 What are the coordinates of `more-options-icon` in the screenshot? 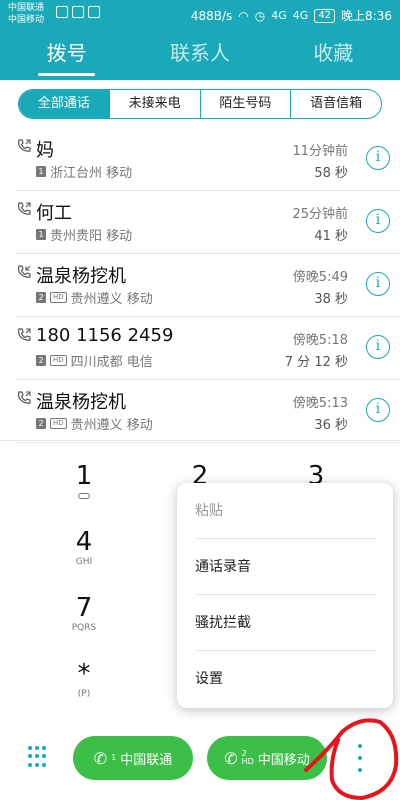 It's located at (360, 758).